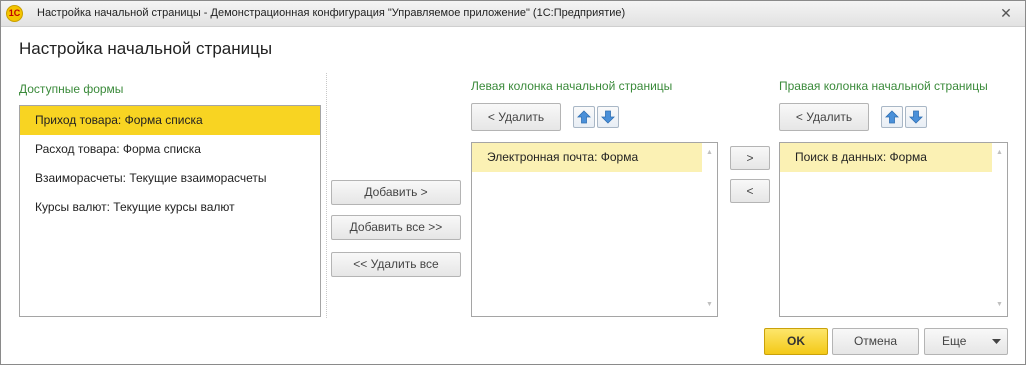  Describe the element at coordinates (170, 178) in the screenshot. I see `list-item: Взаиморасчеты: Текущие взаиморасчеты` at that location.